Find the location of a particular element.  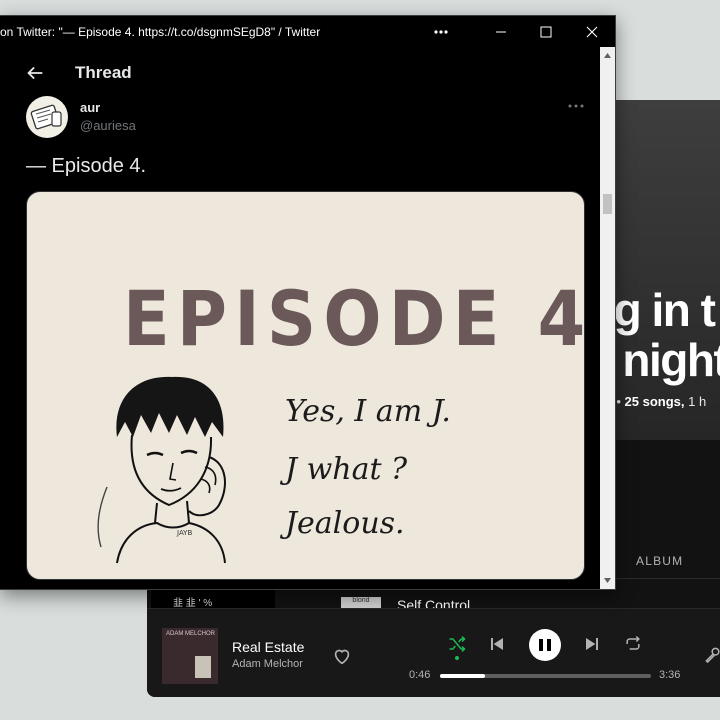

image-line-3: Jealous. is located at coordinates (345, 523).